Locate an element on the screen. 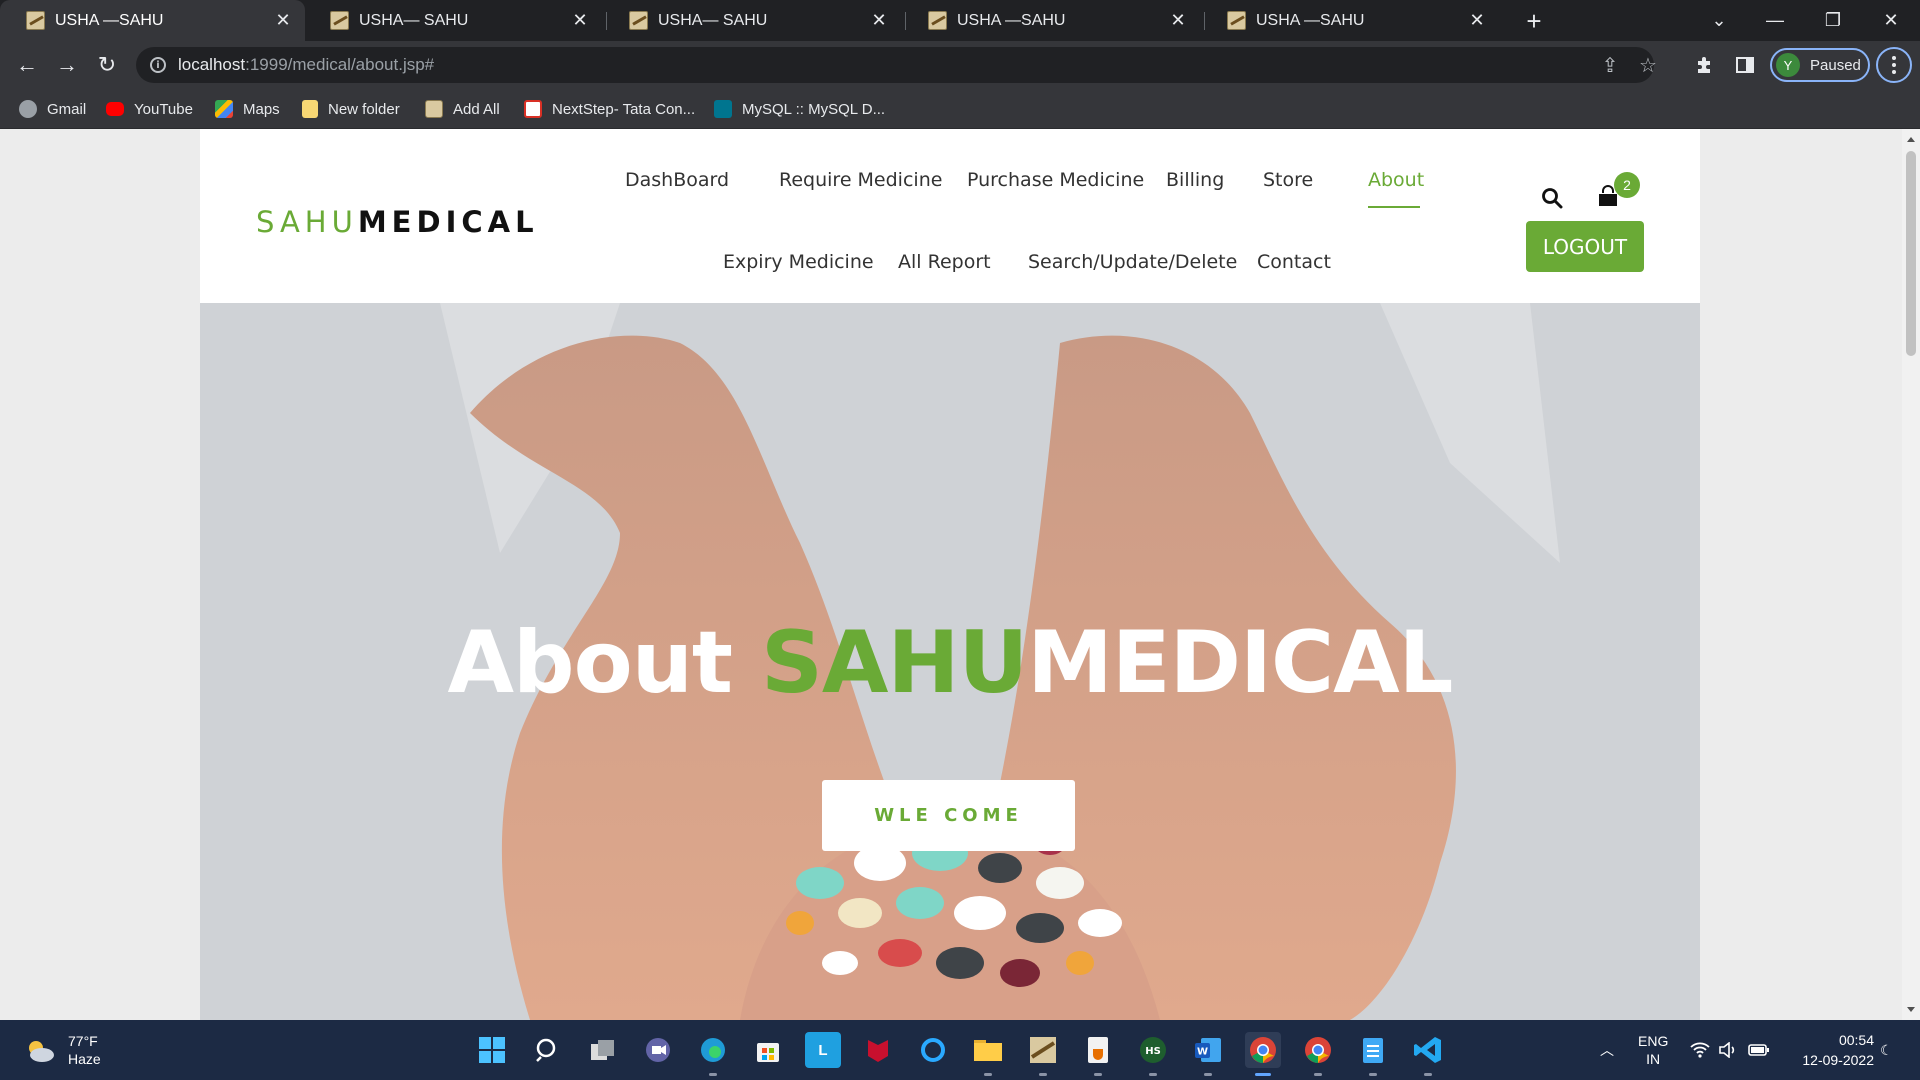 This screenshot has height=1080, width=1920. hero-title: About SAHUMEDICAL is located at coordinates (950, 663).